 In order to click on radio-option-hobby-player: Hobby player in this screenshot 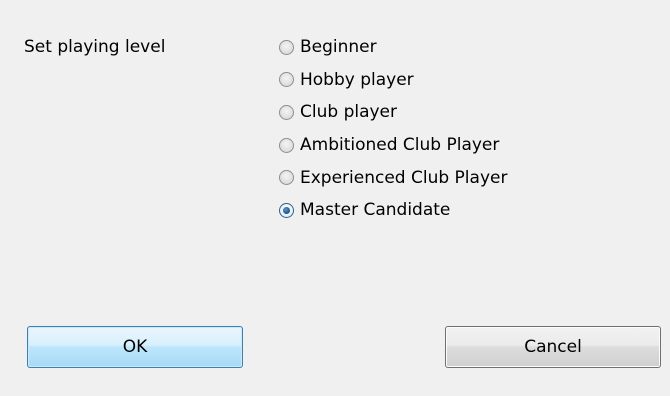, I will do `click(393, 80)`.